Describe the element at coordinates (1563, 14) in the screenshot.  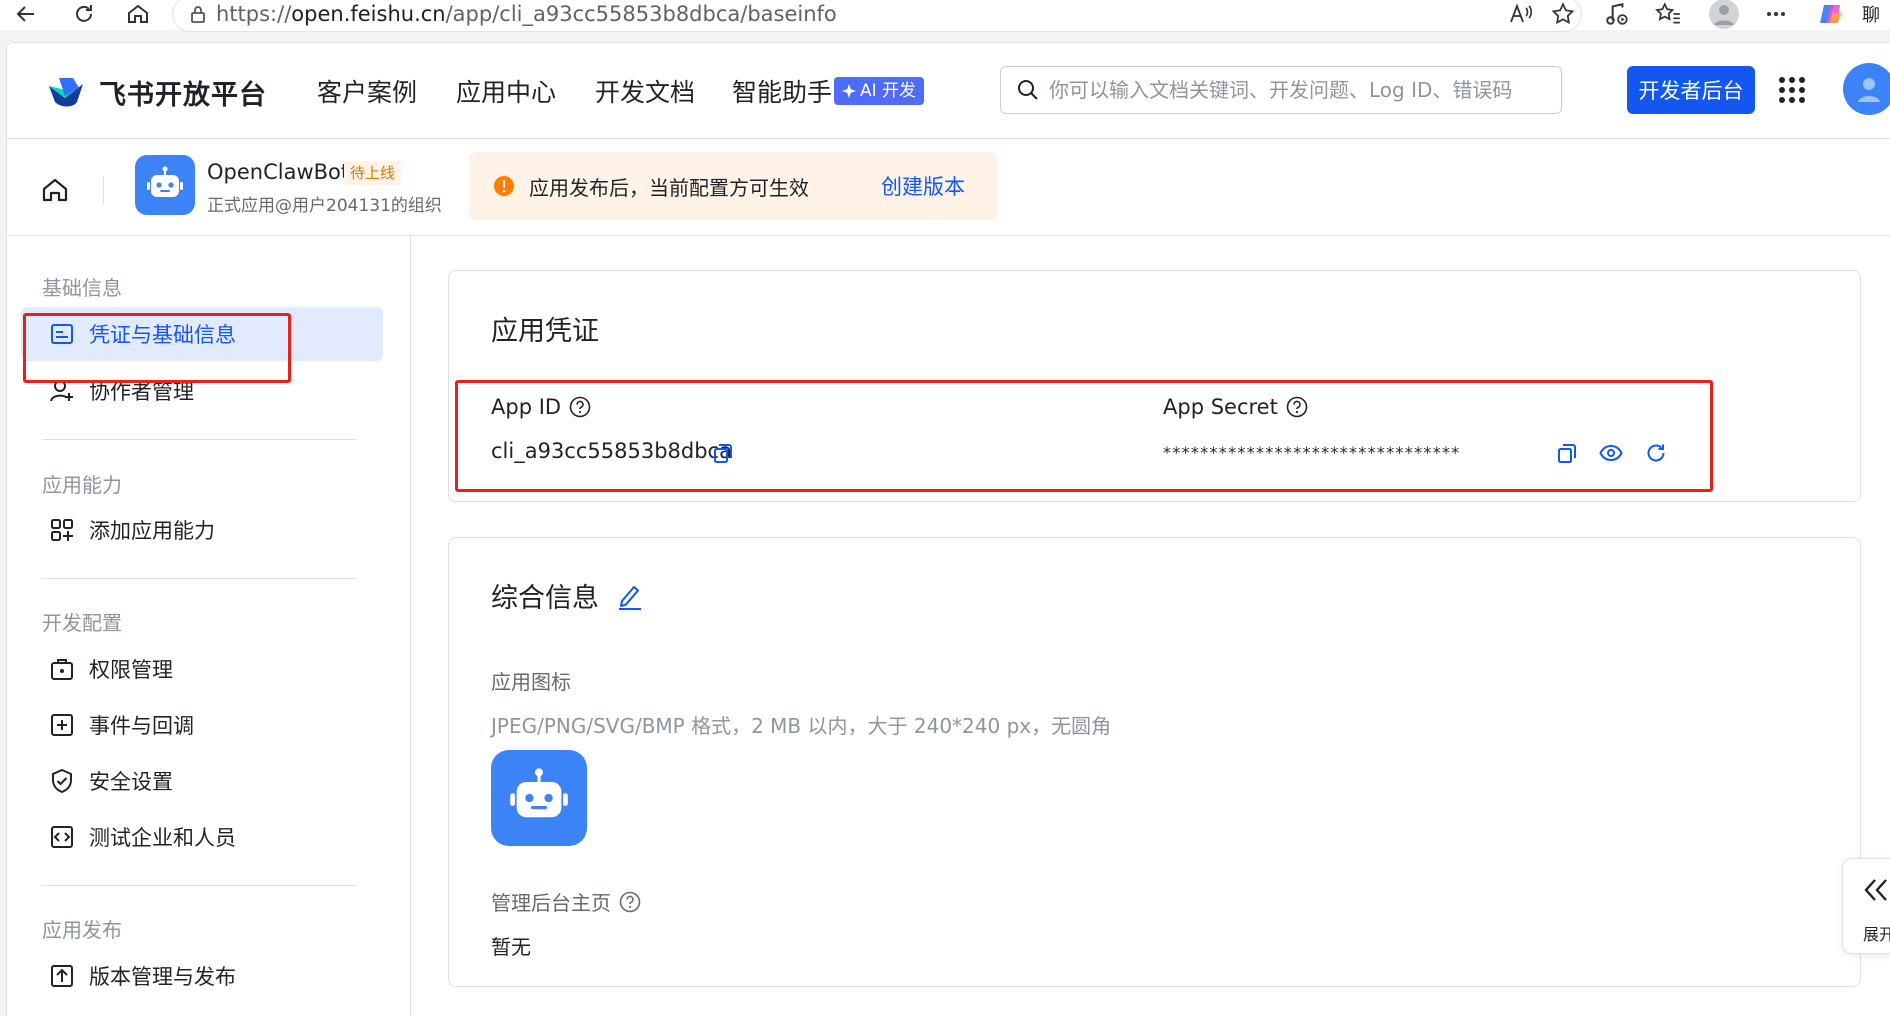
I see `favorite-star-icon` at that location.